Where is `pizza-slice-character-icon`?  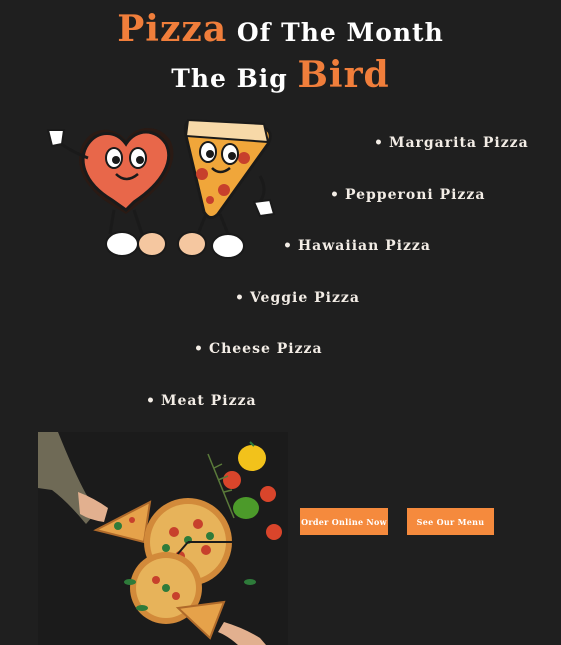 pizza-slice-character-icon is located at coordinates (226, 188).